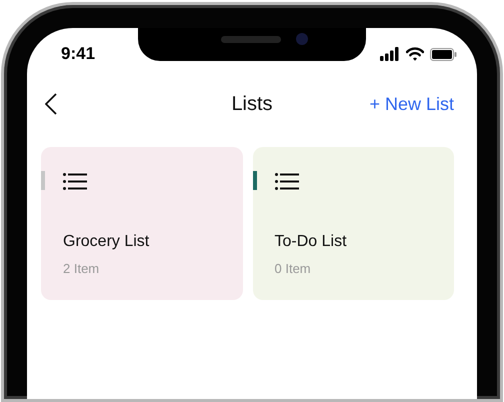  Describe the element at coordinates (81, 268) in the screenshot. I see `item-count: 2 Item` at that location.